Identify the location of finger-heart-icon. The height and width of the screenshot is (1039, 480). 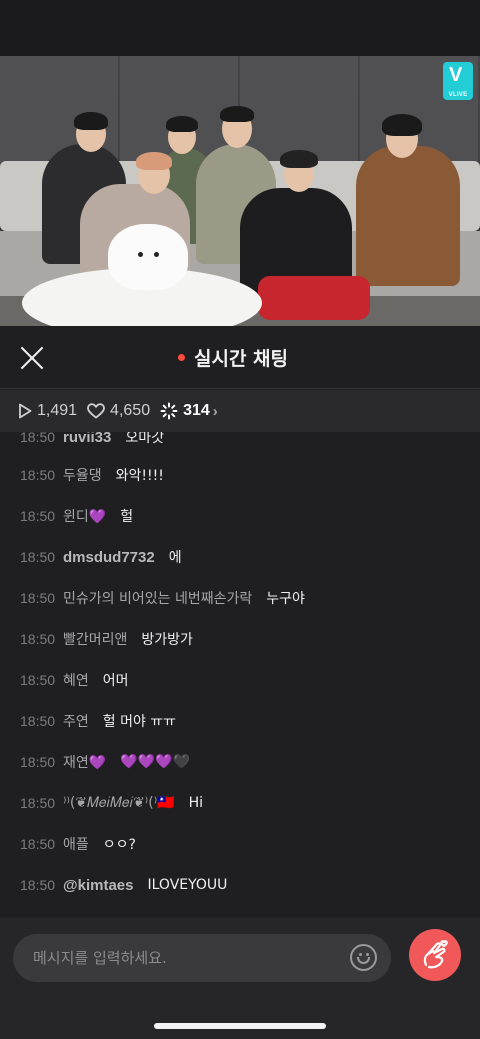
(435, 954).